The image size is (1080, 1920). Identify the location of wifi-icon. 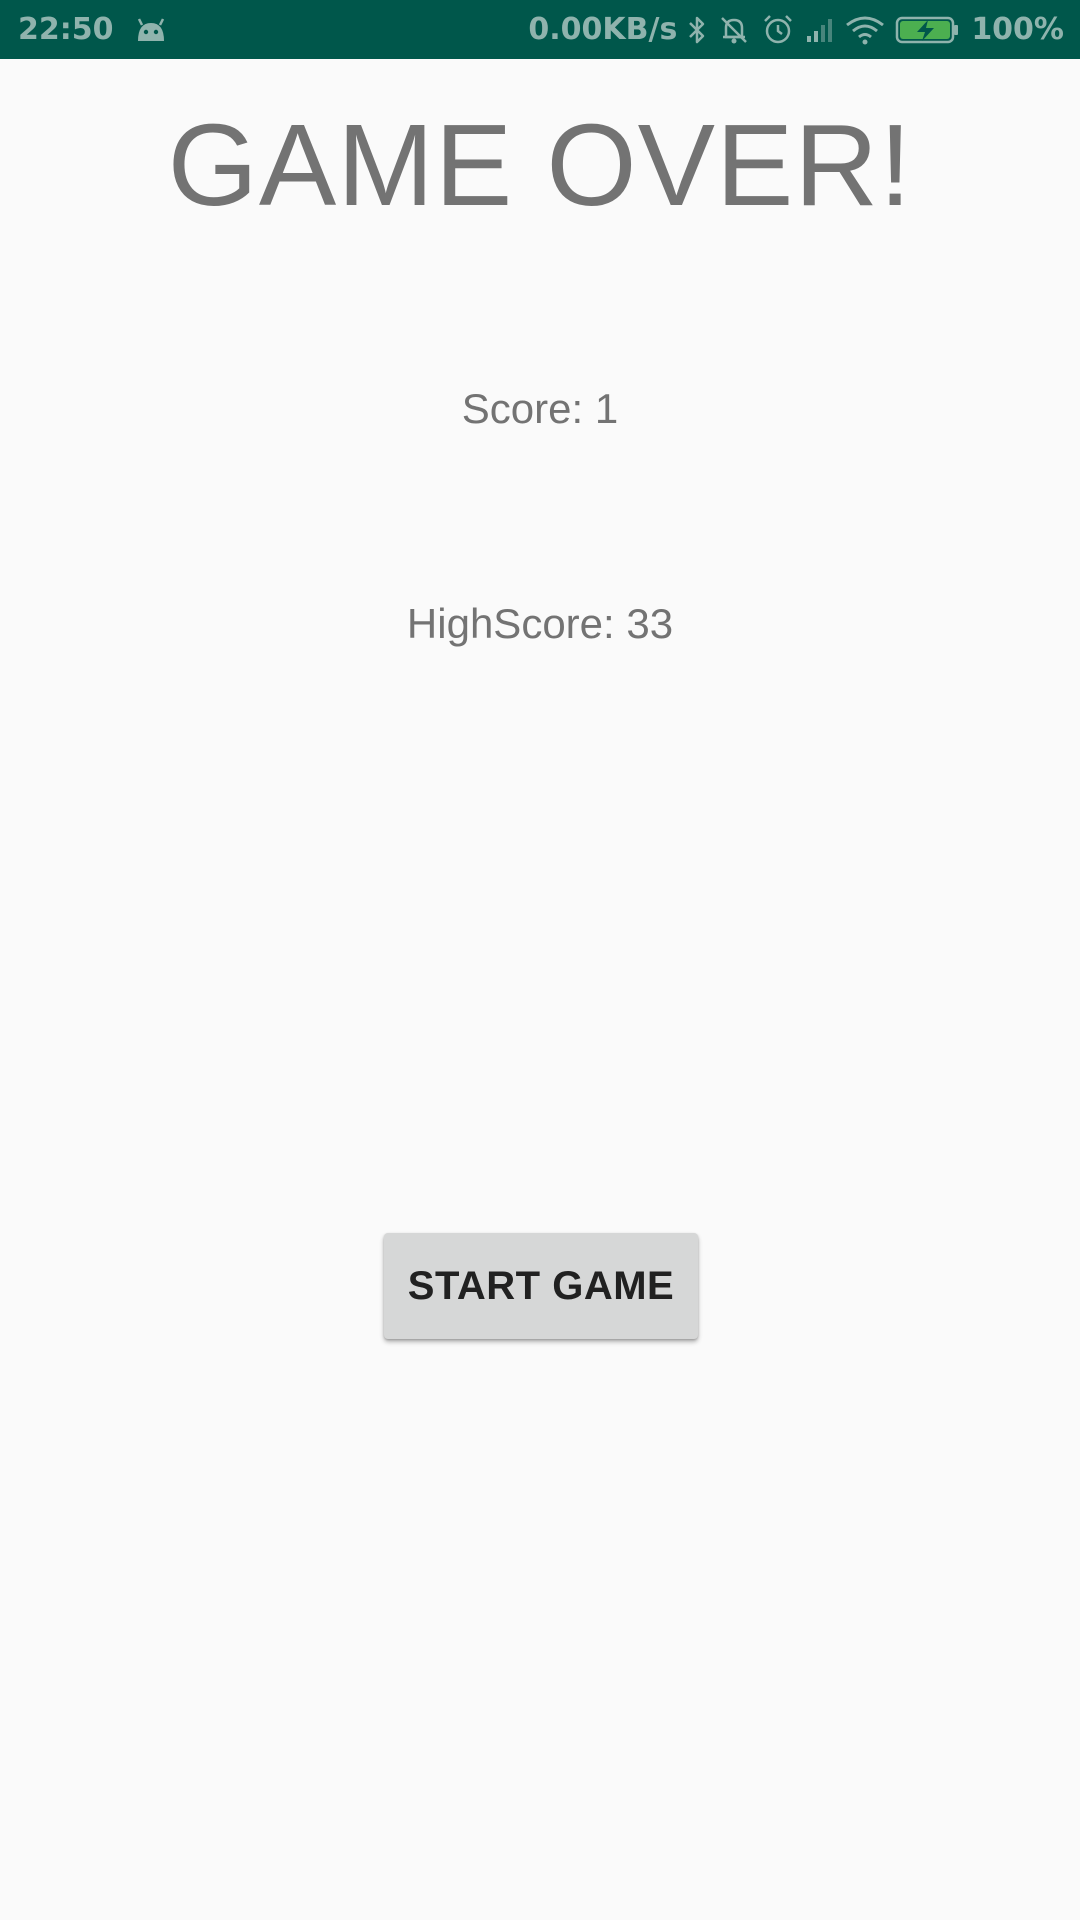
(865, 30).